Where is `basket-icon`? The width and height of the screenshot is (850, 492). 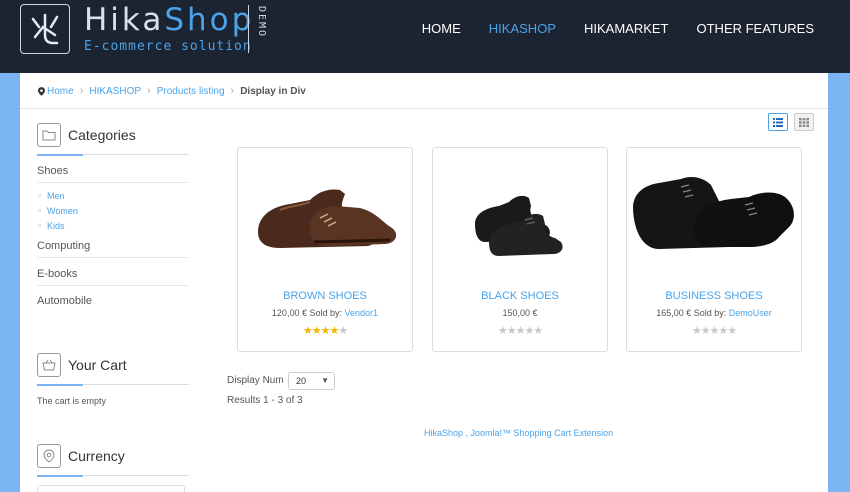 basket-icon is located at coordinates (49, 365).